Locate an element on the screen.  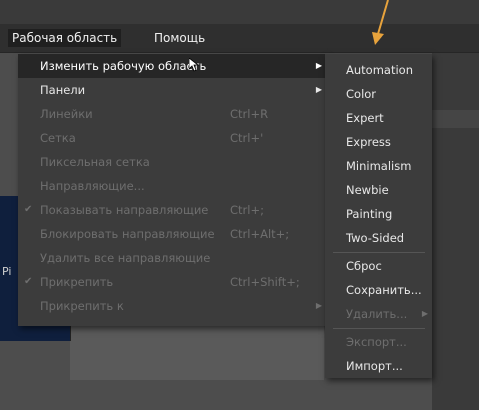
submenu-item-automation: Automation is located at coordinates (378, 70).